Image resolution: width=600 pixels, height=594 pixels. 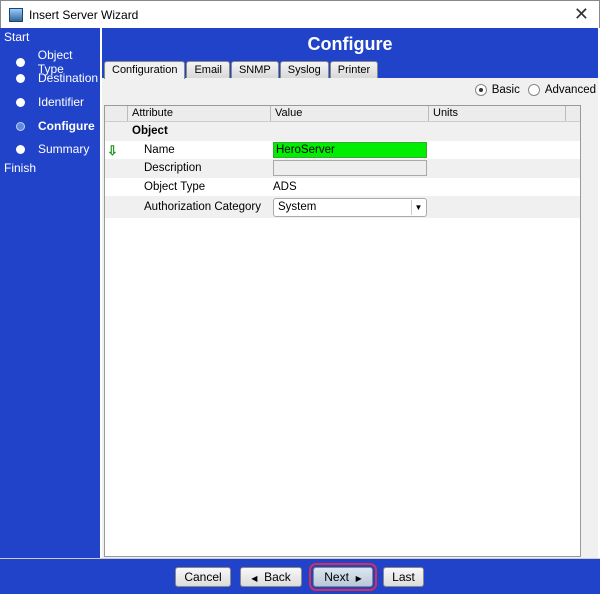 What do you see at coordinates (304, 69) in the screenshot?
I see `tab-syslog: Syslog` at bounding box center [304, 69].